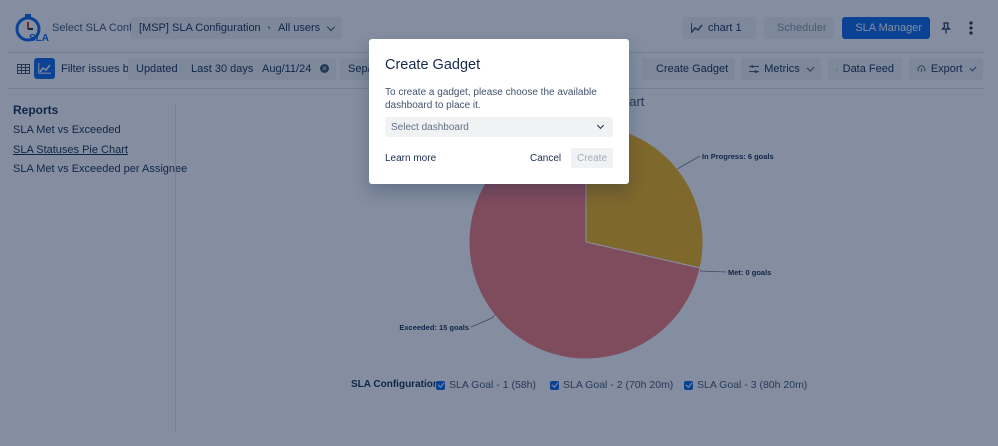 This screenshot has width=998, height=446. I want to click on dashboard-select: Select dashboard, so click(499, 127).